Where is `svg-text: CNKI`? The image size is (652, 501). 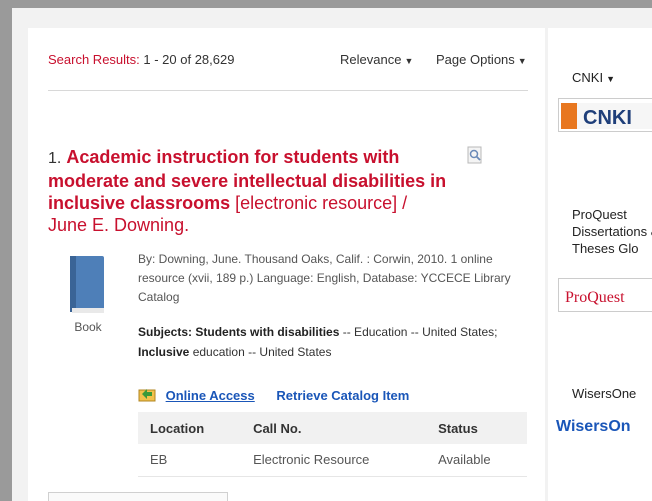 svg-text: CNKI is located at coordinates (607, 118).